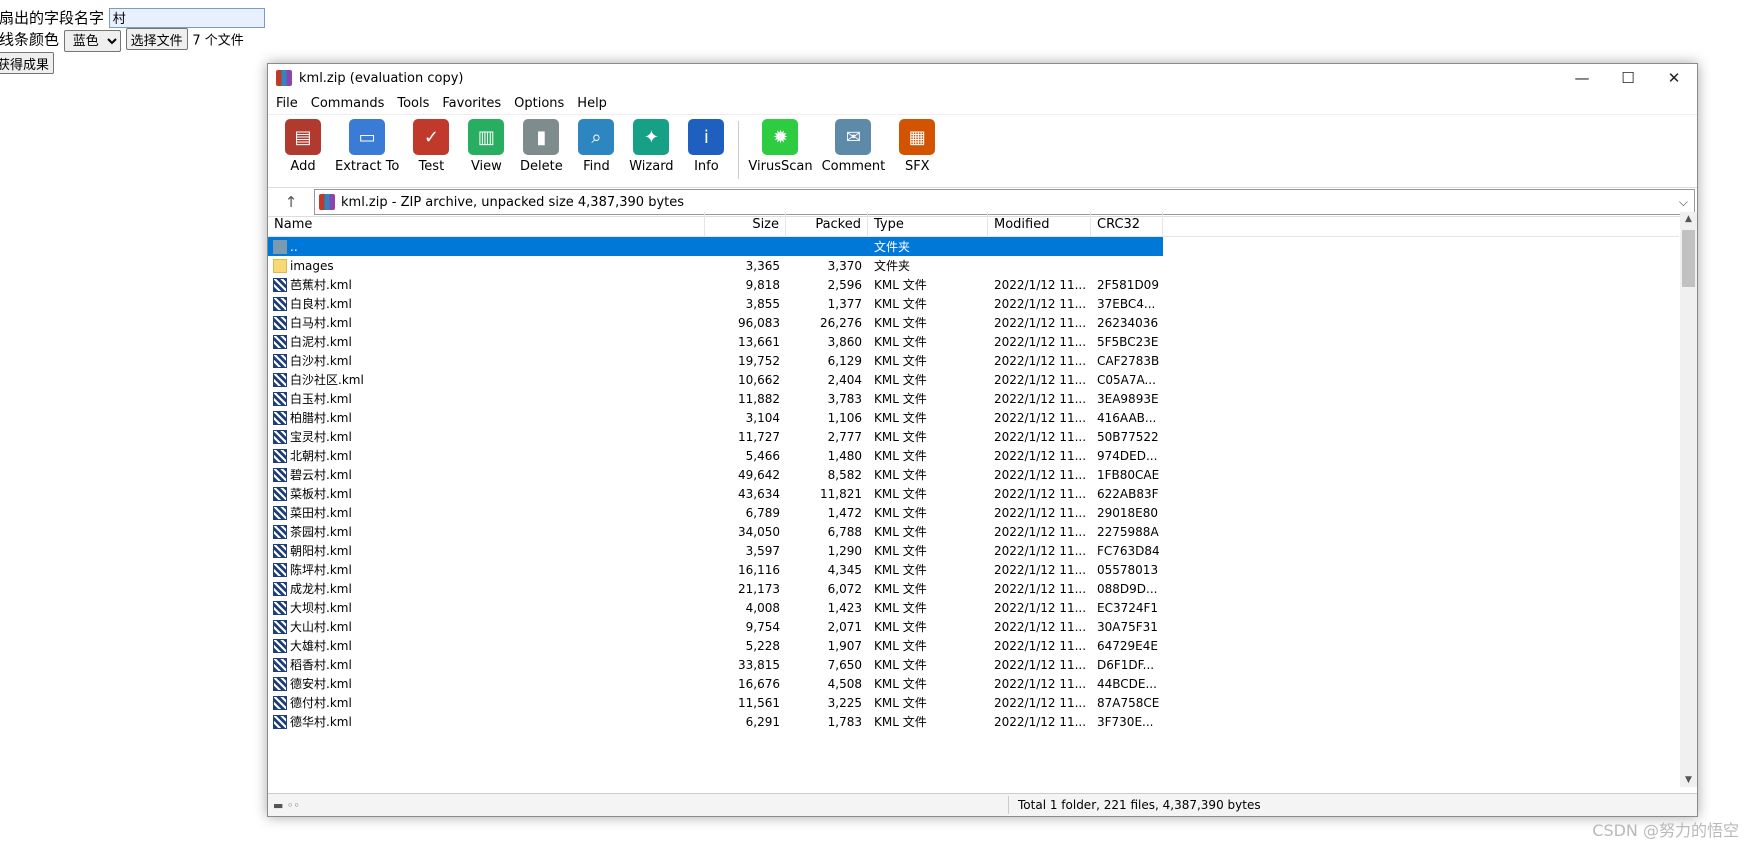 The image size is (1757, 845). Describe the element at coordinates (486, 626) in the screenshot. I see `cell-name: 大山村.kml` at that location.